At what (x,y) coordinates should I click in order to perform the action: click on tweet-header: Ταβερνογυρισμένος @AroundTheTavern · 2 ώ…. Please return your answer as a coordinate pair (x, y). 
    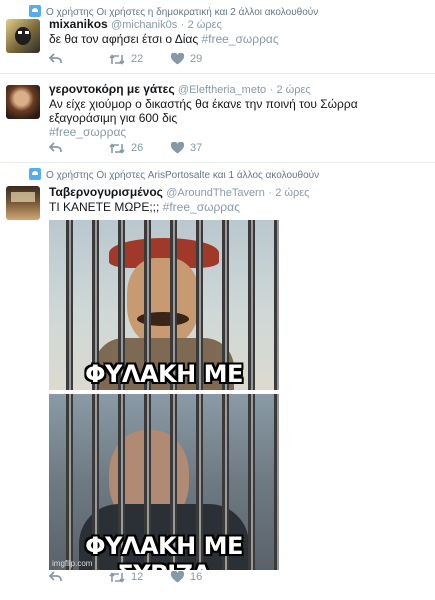
    Looking at the image, I should click on (179, 192).